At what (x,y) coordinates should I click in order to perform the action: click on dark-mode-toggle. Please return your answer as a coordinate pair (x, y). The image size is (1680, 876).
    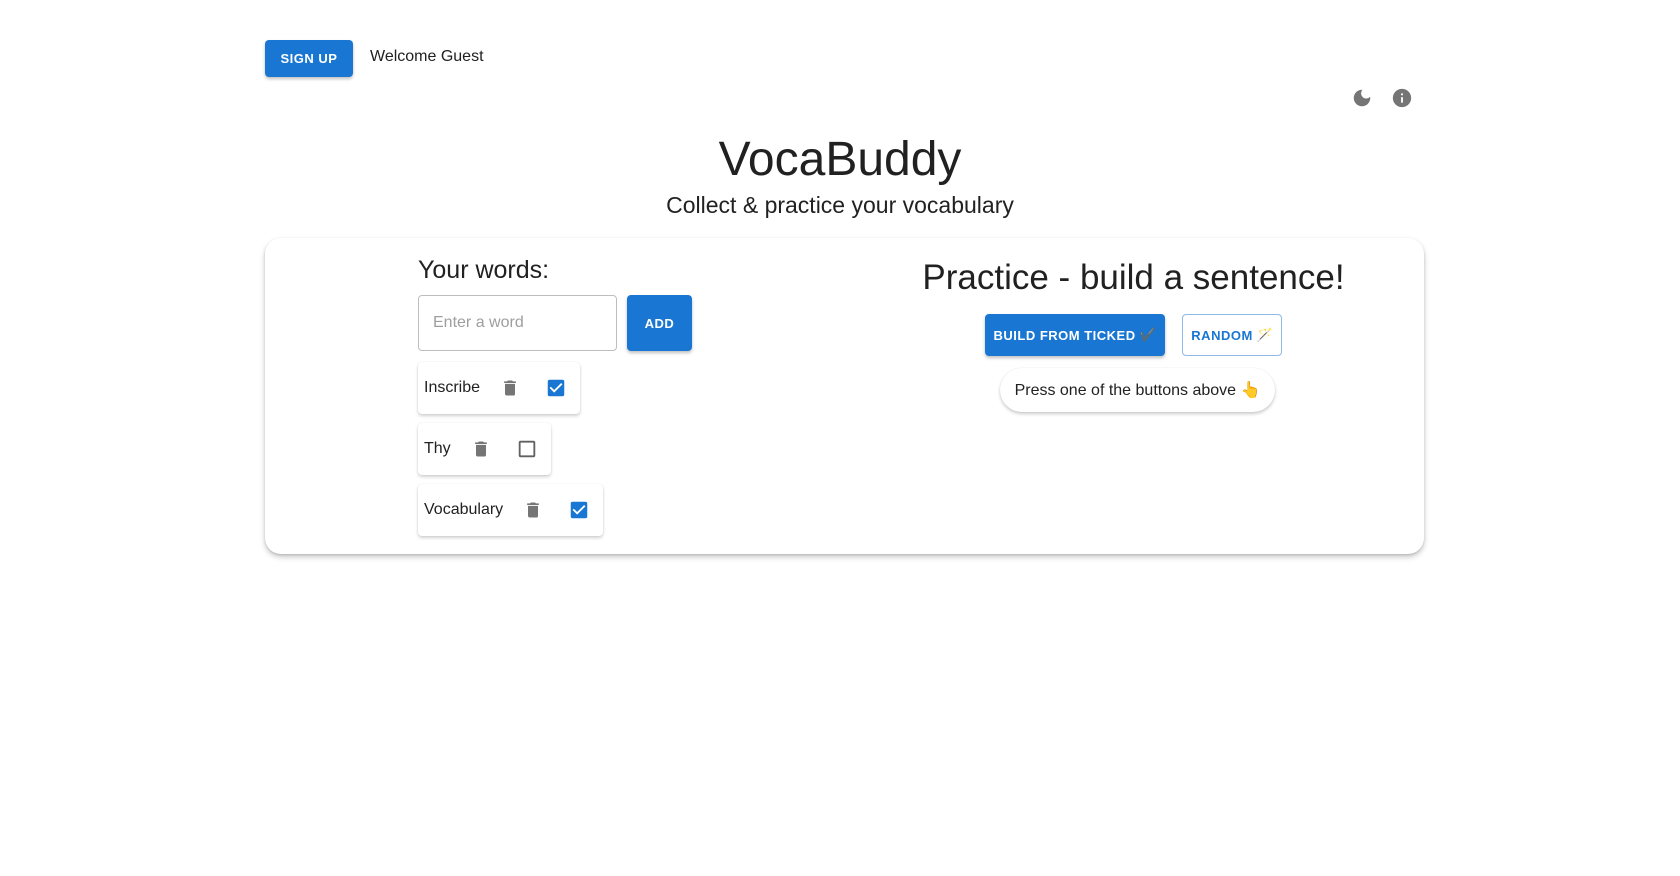
    Looking at the image, I should click on (1362, 98).